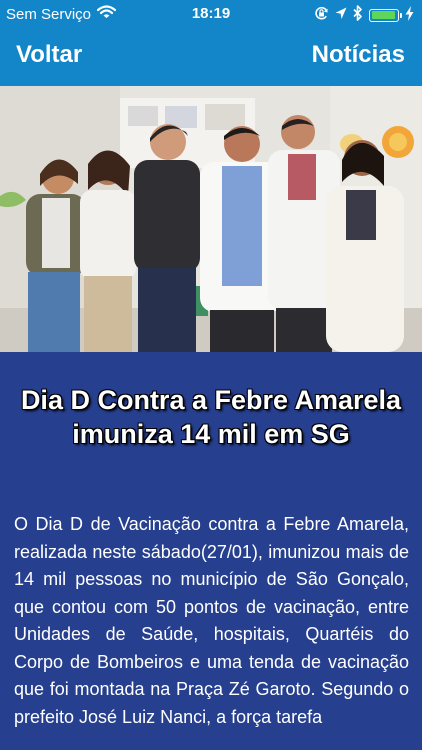 This screenshot has height=750, width=422. Describe the element at coordinates (321, 15) in the screenshot. I see `orientation-lock-icon` at that location.